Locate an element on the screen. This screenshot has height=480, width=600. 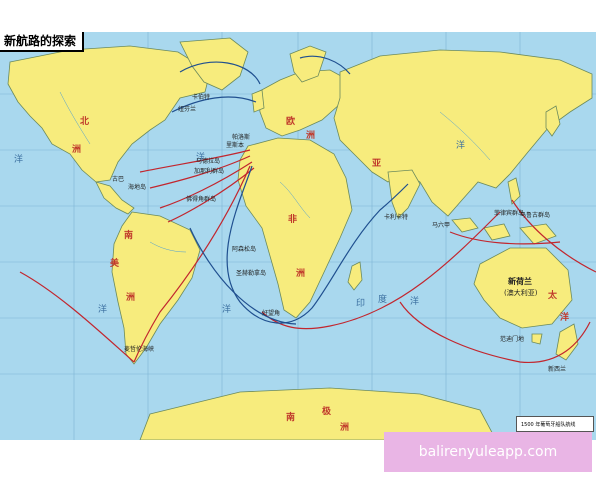
place-label: 马德拉岛 is located at coordinates (208, 161).